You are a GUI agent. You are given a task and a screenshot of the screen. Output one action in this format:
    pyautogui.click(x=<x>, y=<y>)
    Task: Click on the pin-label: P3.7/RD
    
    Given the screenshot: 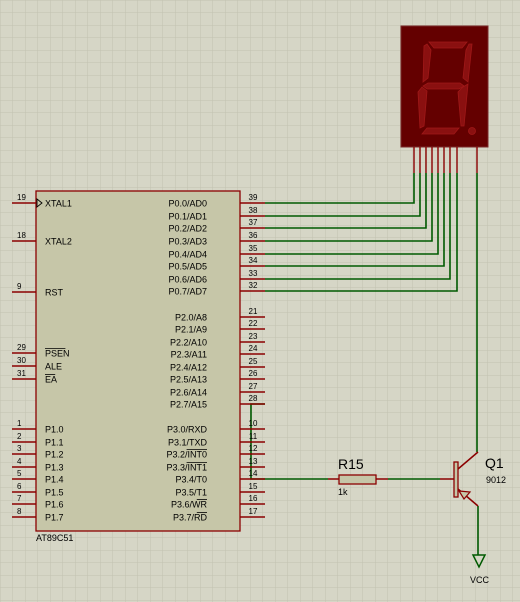 What is the action you would take?
    pyautogui.click(x=190, y=518)
    